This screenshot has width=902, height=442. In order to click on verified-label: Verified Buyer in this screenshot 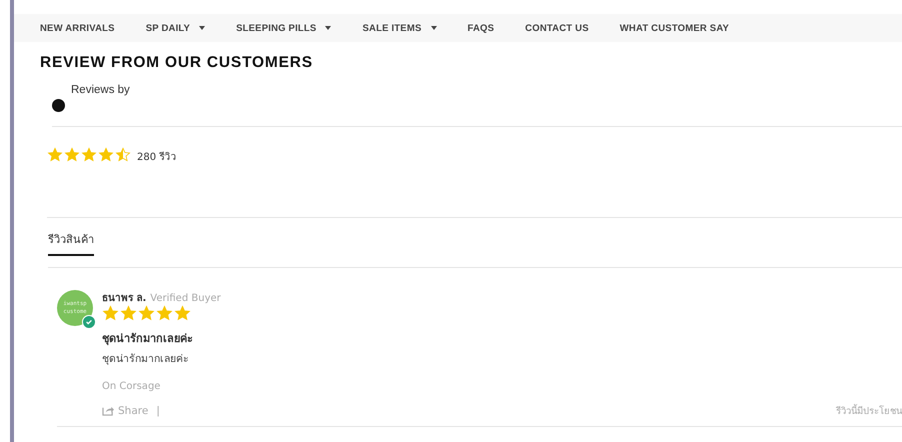, I will do `click(185, 298)`.